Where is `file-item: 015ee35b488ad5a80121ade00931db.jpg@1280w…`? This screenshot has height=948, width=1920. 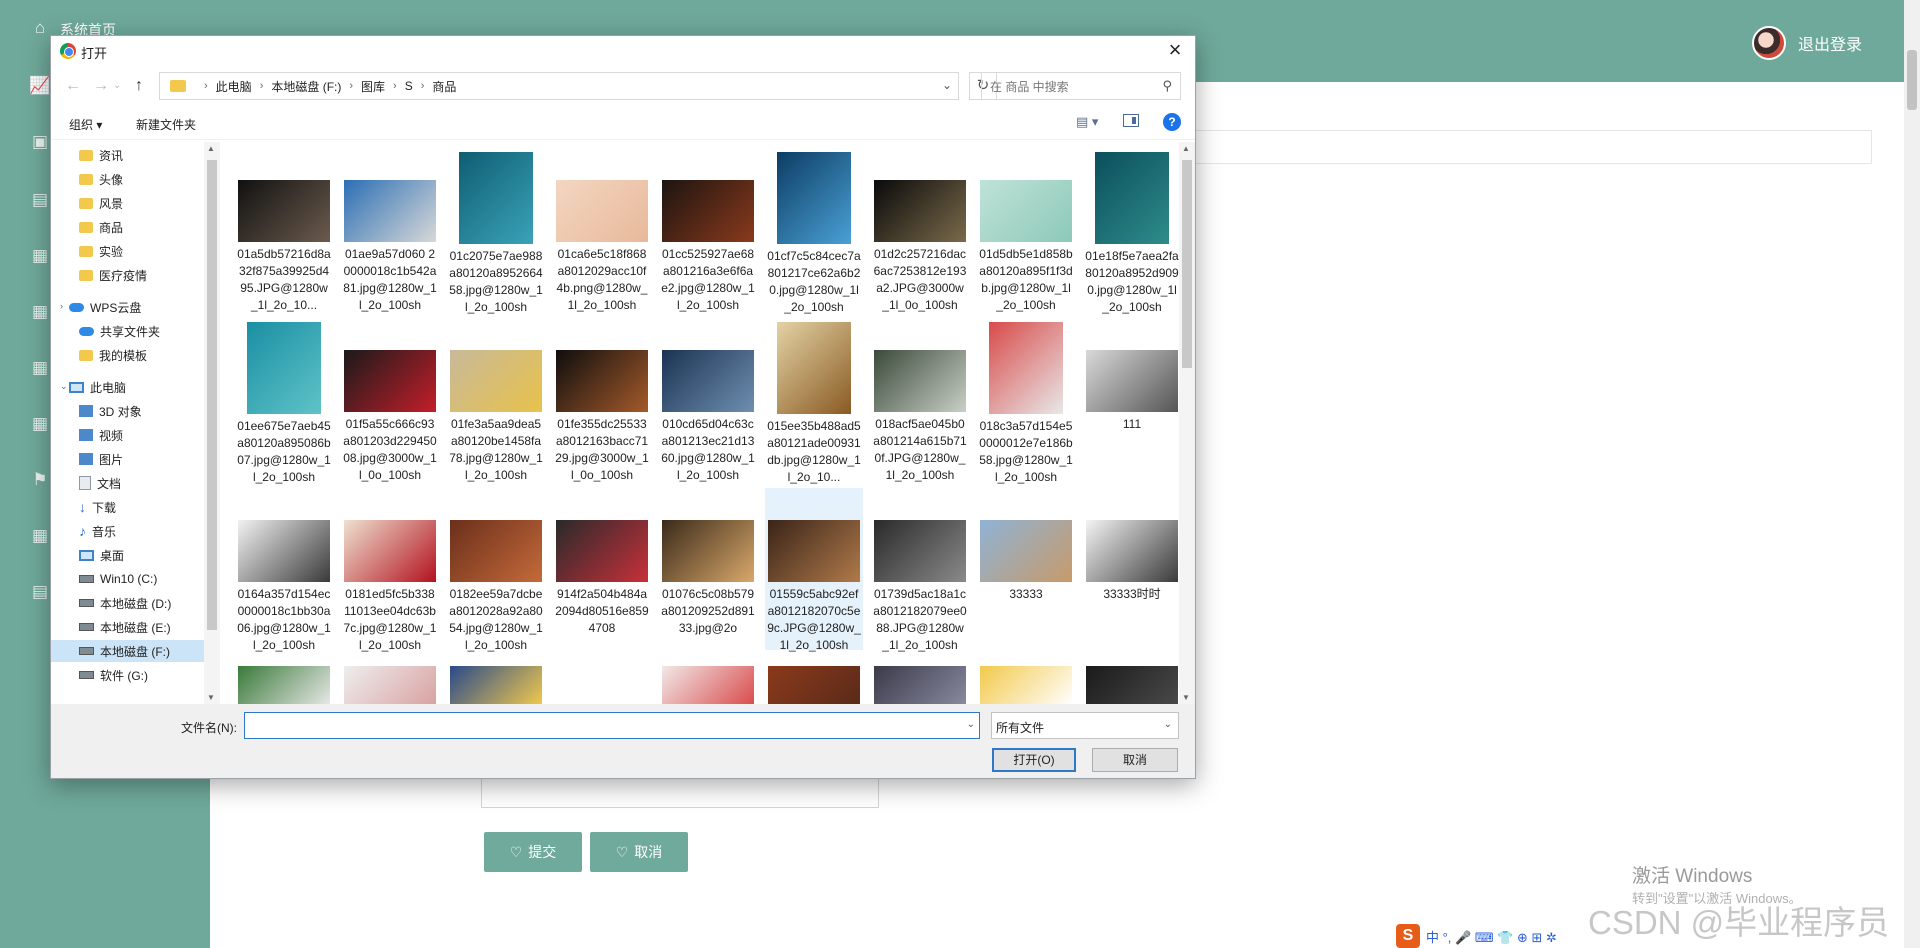 file-item: 015ee35b488ad5a80121ade00931db.jpg@1280w… is located at coordinates (814, 401).